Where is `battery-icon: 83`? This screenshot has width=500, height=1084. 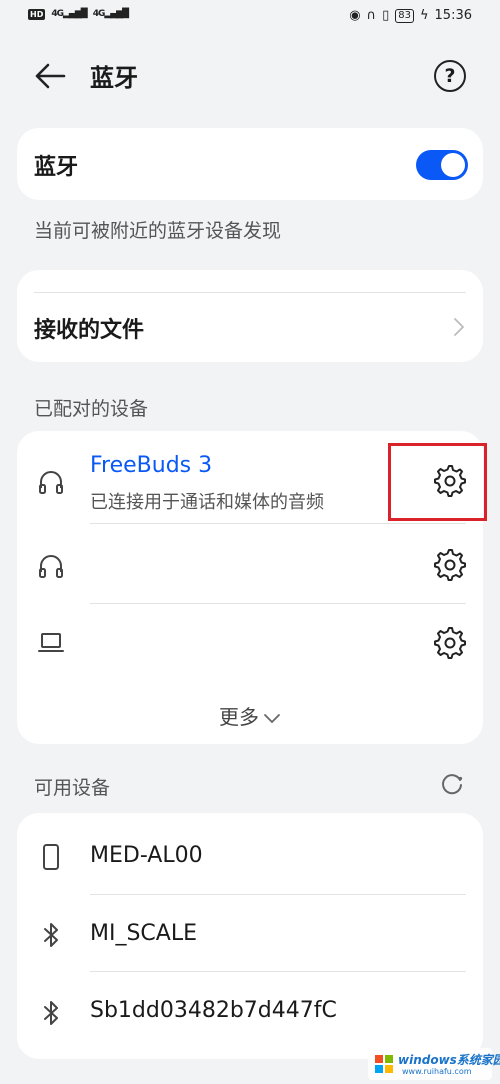 battery-icon: 83 is located at coordinates (404, 15).